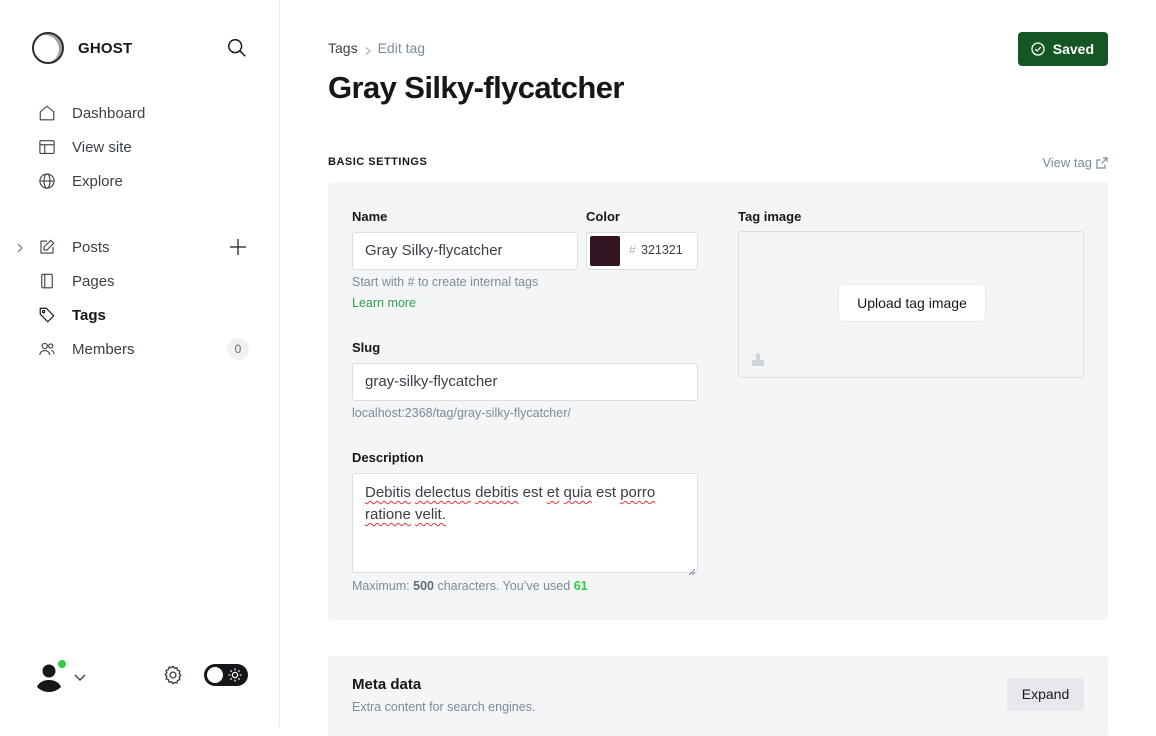 The width and height of the screenshot is (1156, 736). Describe the element at coordinates (47, 247) in the screenshot. I see `edit-icon` at that location.